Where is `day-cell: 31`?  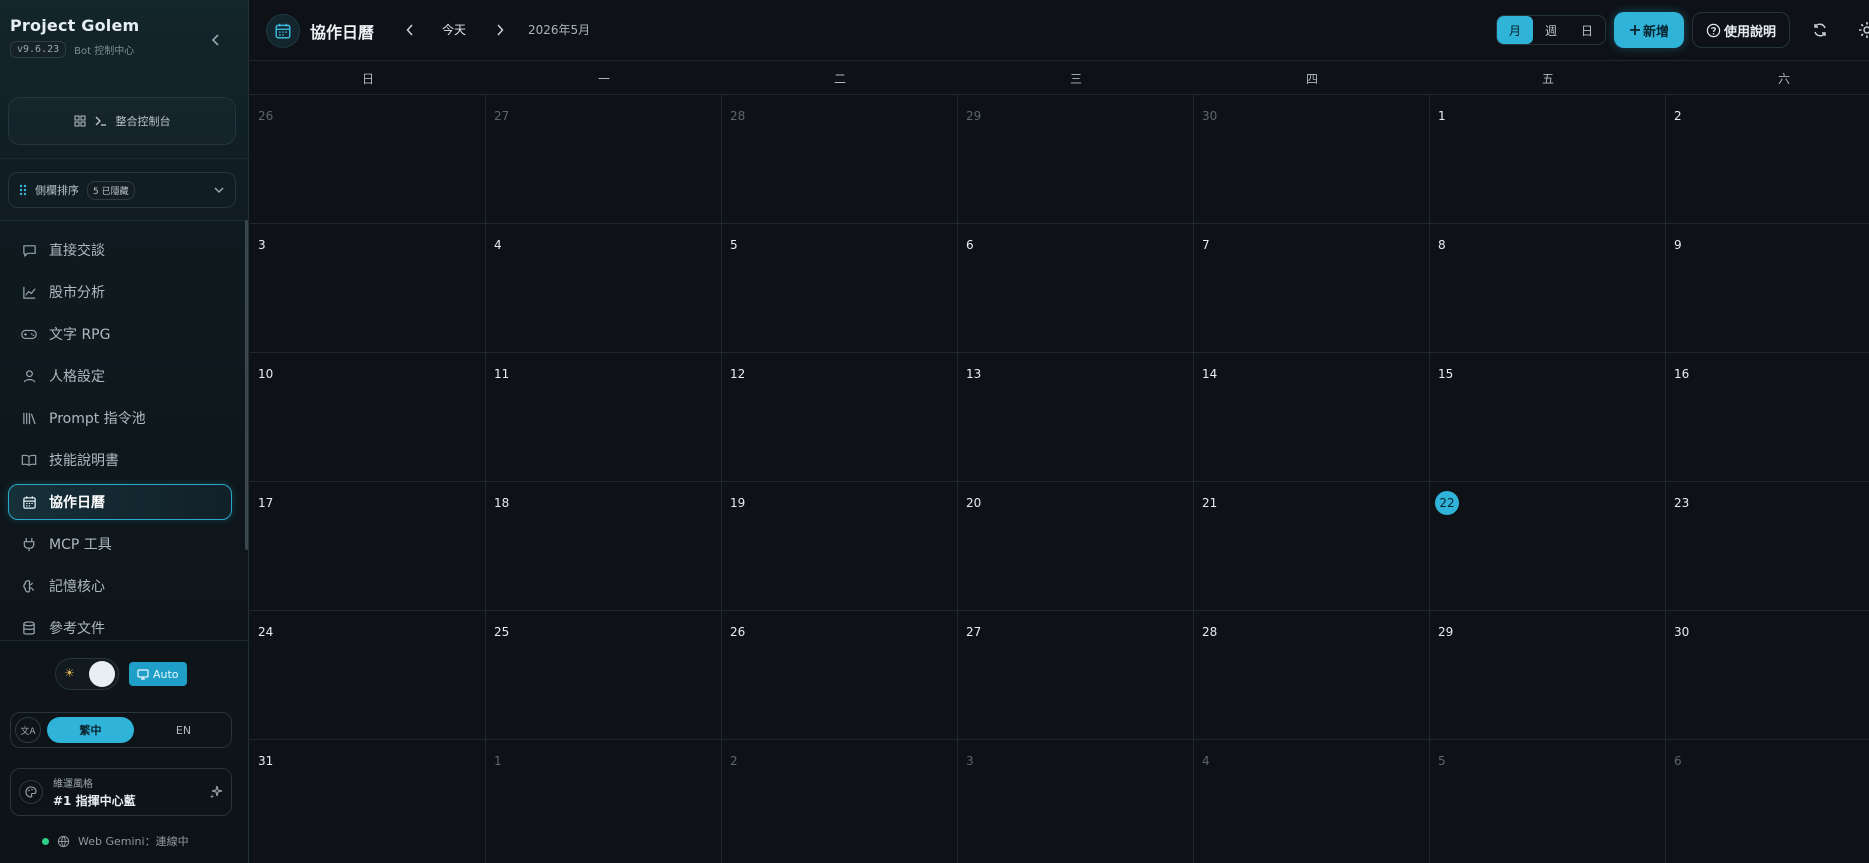
day-cell: 31 is located at coordinates (368, 801).